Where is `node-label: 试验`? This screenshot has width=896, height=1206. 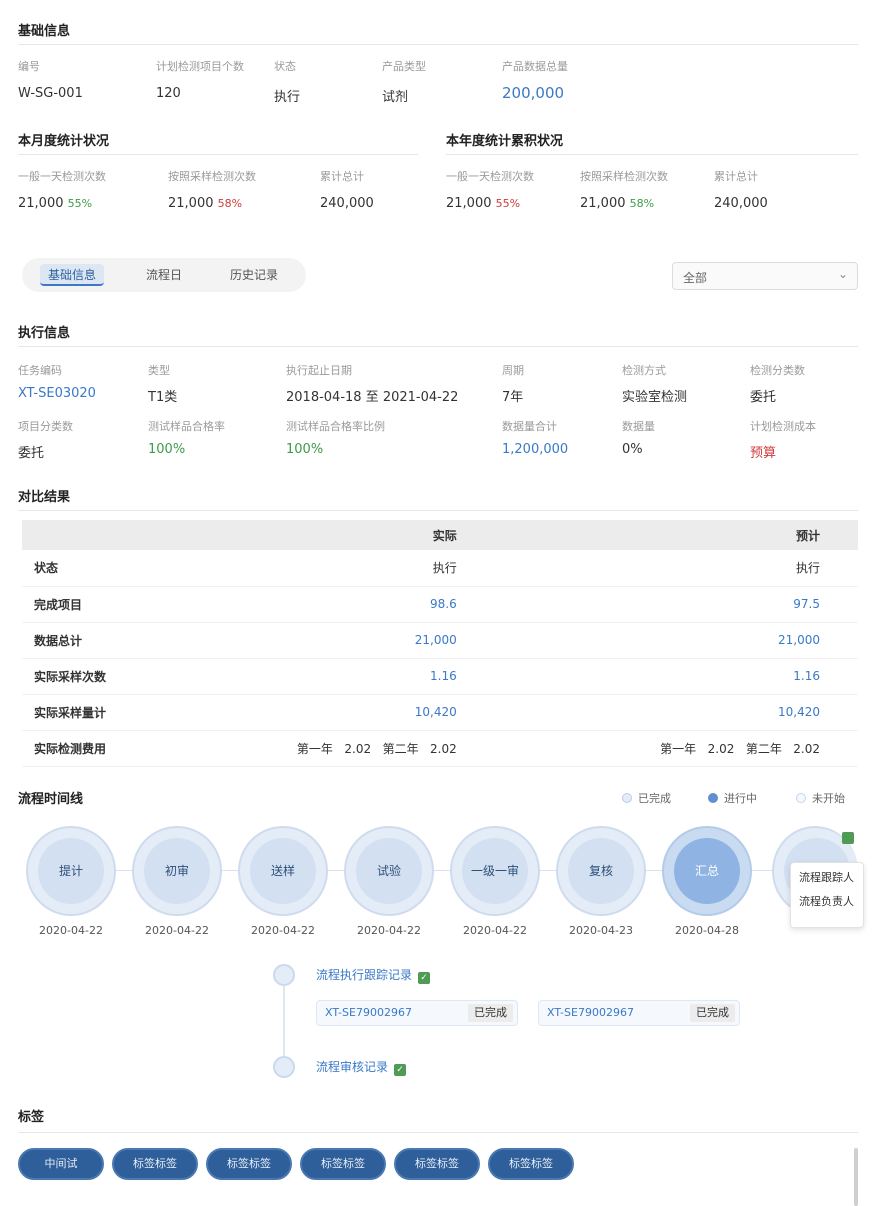 node-label: 试验 is located at coordinates (389, 871).